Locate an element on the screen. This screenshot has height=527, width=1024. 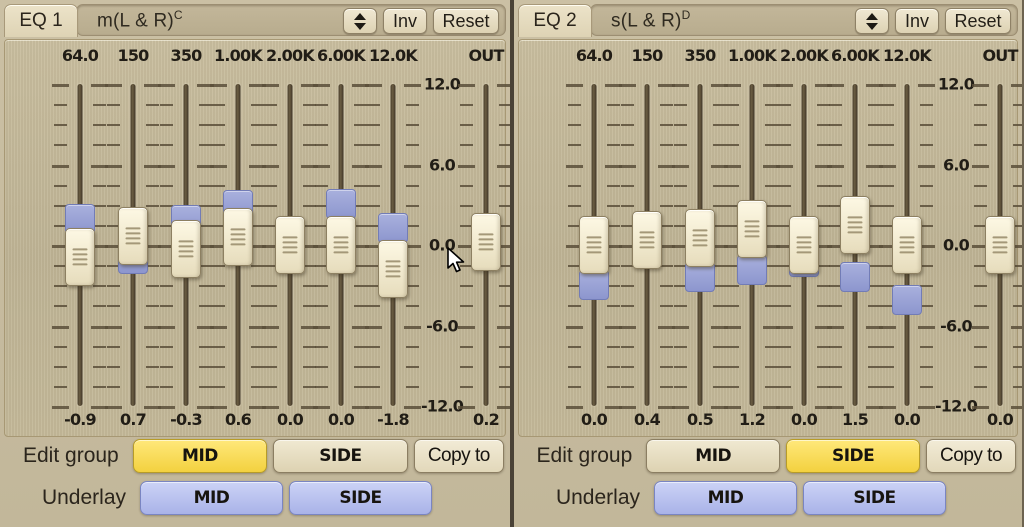
thumb-grip-icon is located at coordinates (186, 249).